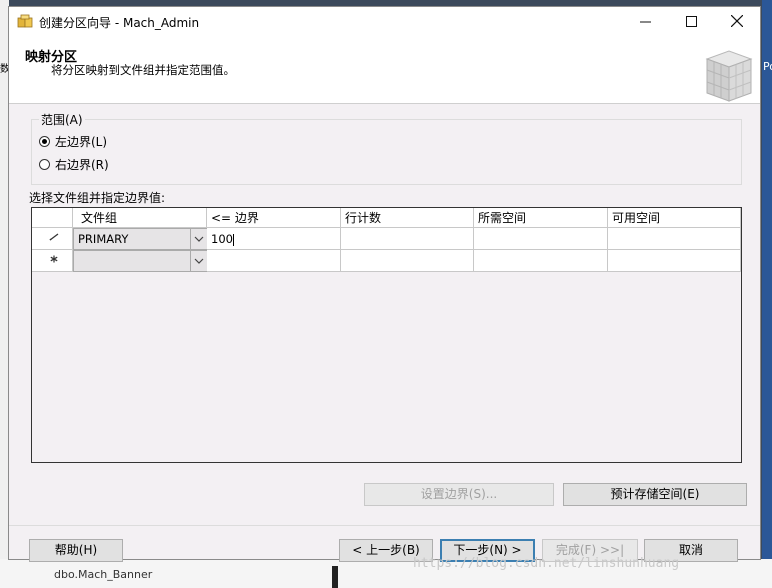 This screenshot has width=772, height=588. What do you see at coordinates (143, 70) in the screenshot?
I see `page-subtitle: 将分区映射到文件组并指定范围值。` at bounding box center [143, 70].